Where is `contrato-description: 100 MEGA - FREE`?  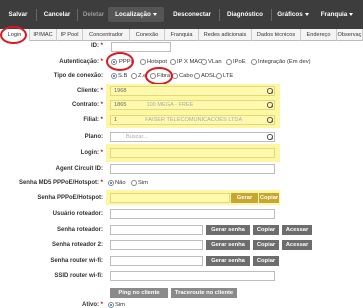 contrato-description: 100 MEGA - FREE is located at coordinates (170, 105).